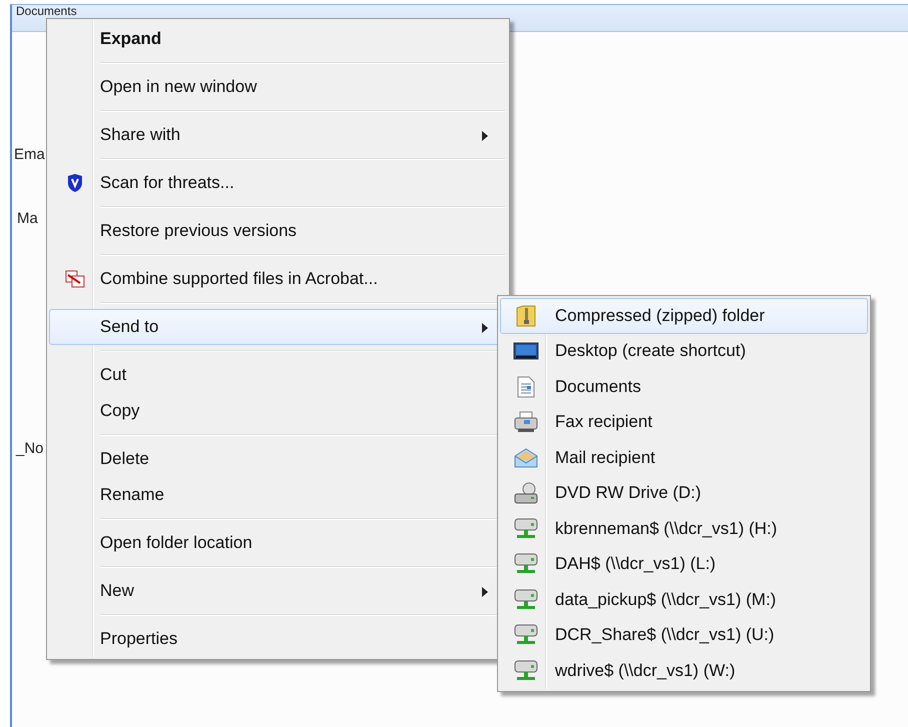 This screenshot has width=908, height=727. I want to click on menu-item: Open in new window, so click(278, 87).